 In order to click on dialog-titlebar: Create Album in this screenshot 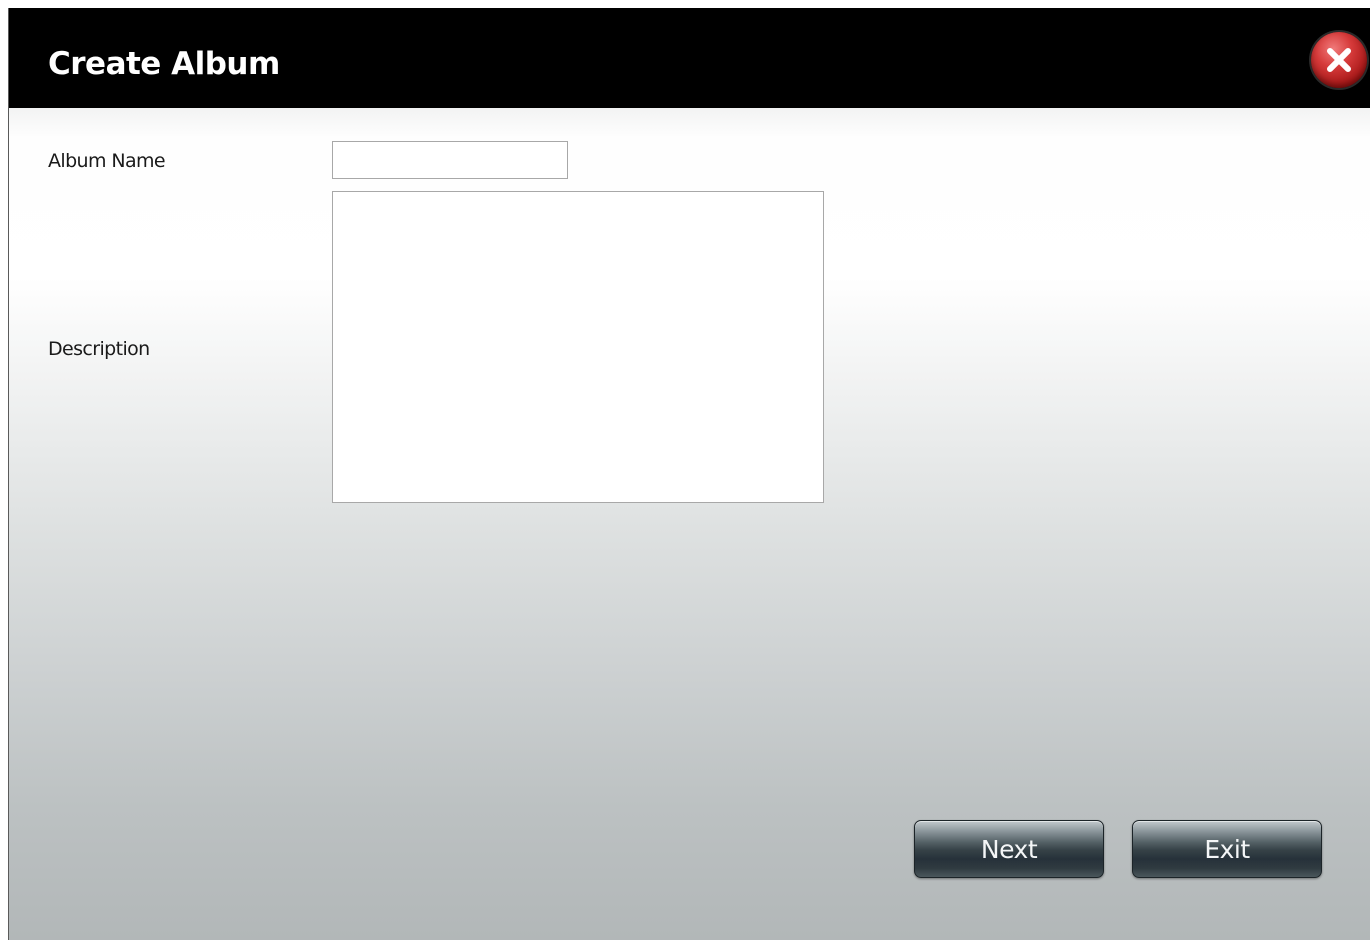, I will do `click(689, 58)`.